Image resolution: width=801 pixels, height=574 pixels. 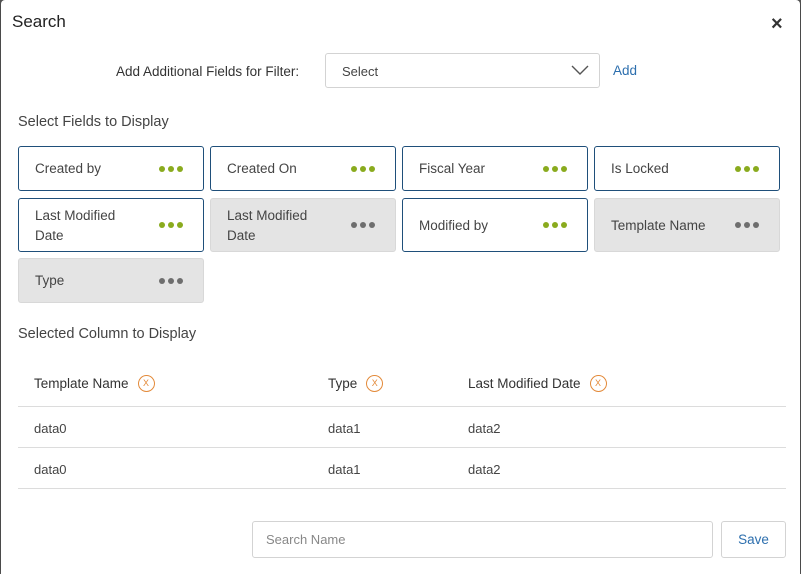 I want to click on column-header-last-modified-date: Last Modified Date X, so click(x=537, y=383).